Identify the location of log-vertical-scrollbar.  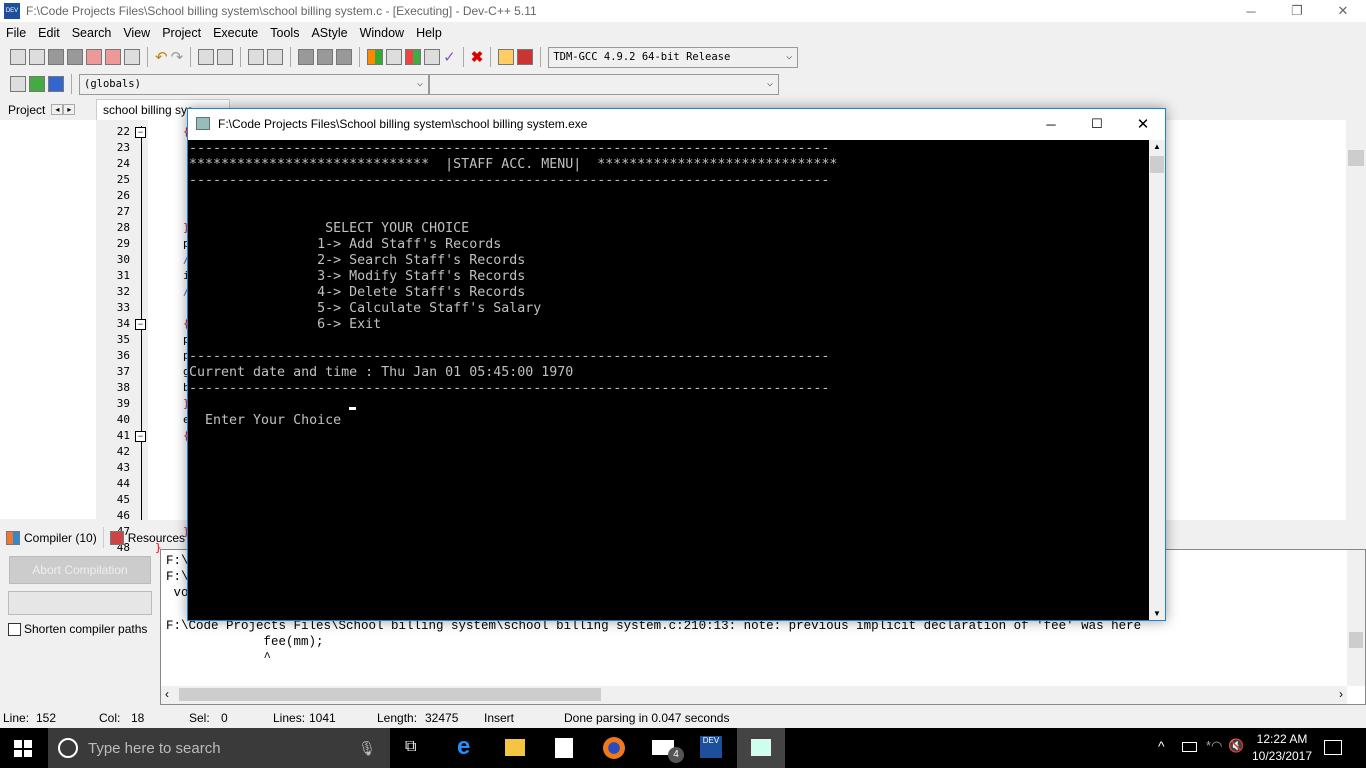
(1356, 618).